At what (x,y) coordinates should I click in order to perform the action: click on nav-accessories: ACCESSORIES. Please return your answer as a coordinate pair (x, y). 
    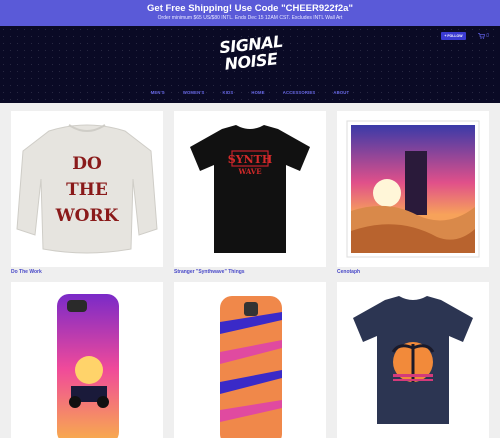
    Looking at the image, I should click on (299, 93).